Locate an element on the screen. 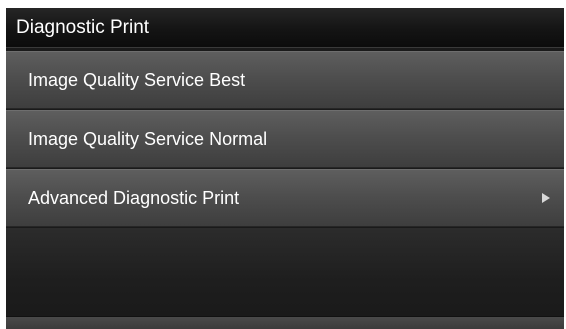  menu-item-label: Image Quality Service Best is located at coordinates (137, 80).